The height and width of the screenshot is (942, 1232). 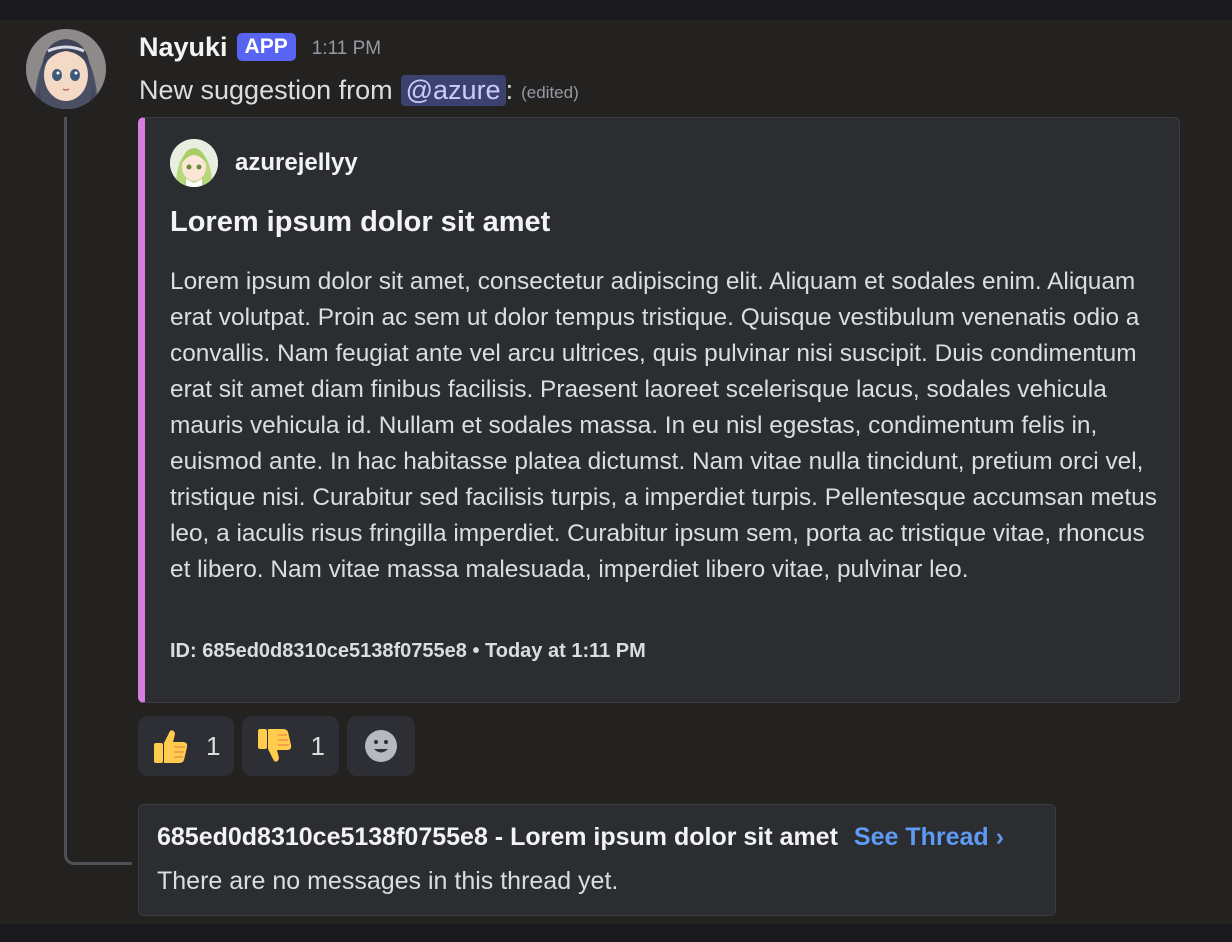 I want to click on author-avatar, so click(x=66, y=69).